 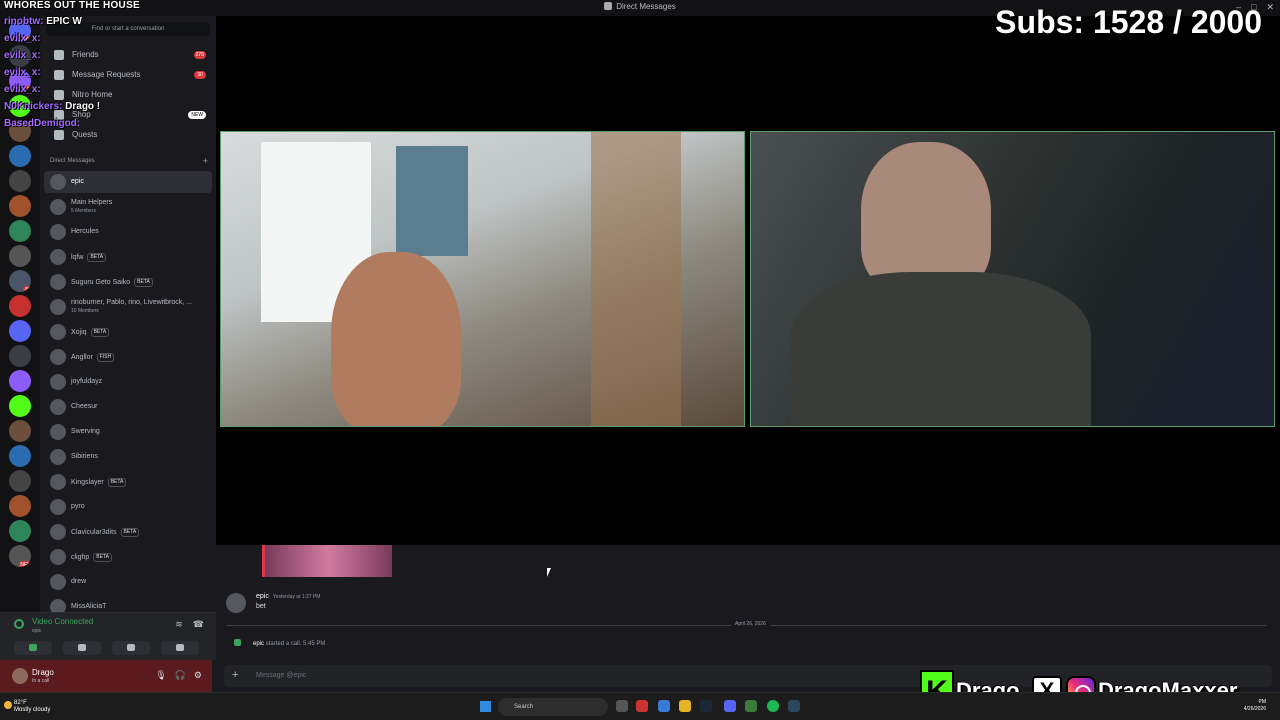 What do you see at coordinates (288, 596) in the screenshot?
I see `message-author: epic Yesterday at 1:27 PM` at bounding box center [288, 596].